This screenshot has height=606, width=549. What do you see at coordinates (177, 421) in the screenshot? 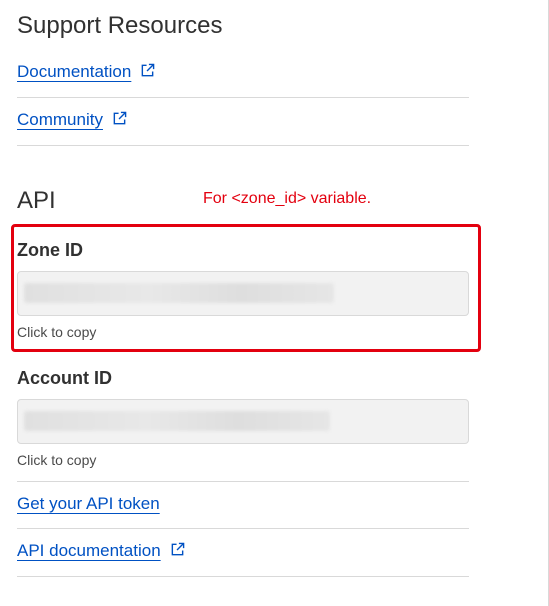
I see `account-id-redacted-value` at bounding box center [177, 421].